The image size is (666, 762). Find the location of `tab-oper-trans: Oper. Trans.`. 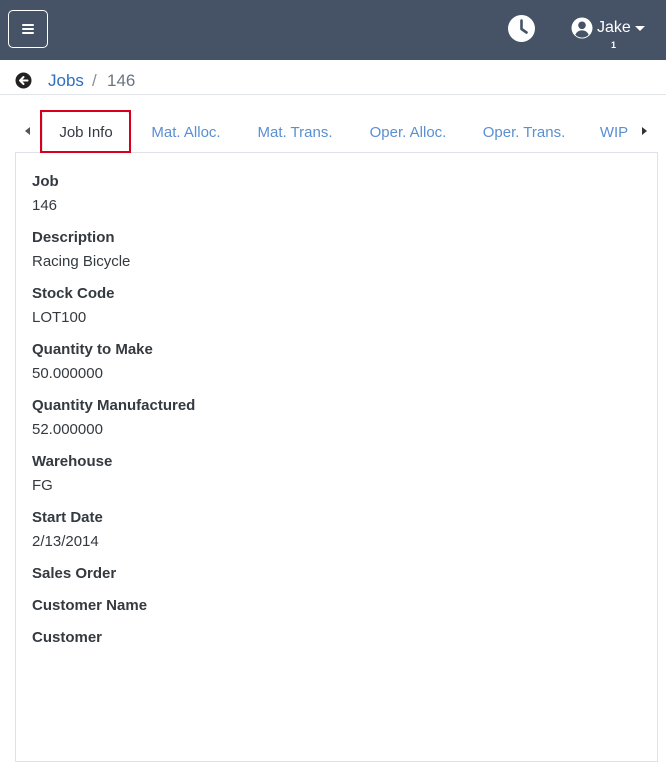

tab-oper-trans: Oper. Trans. is located at coordinates (524, 132).